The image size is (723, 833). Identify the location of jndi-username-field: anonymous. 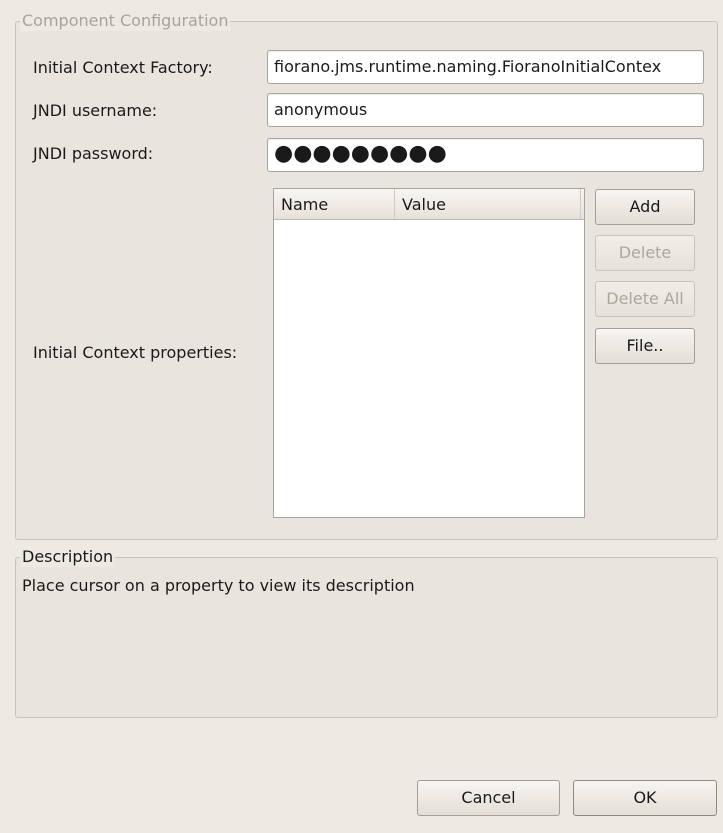
(485, 110).